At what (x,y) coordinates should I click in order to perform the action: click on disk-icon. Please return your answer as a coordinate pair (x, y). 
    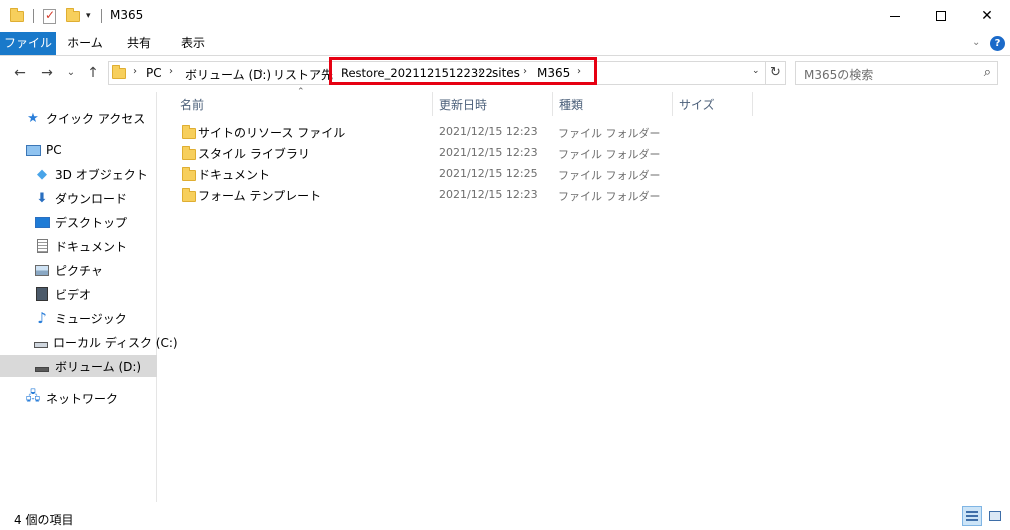
    Looking at the image, I should click on (41, 342).